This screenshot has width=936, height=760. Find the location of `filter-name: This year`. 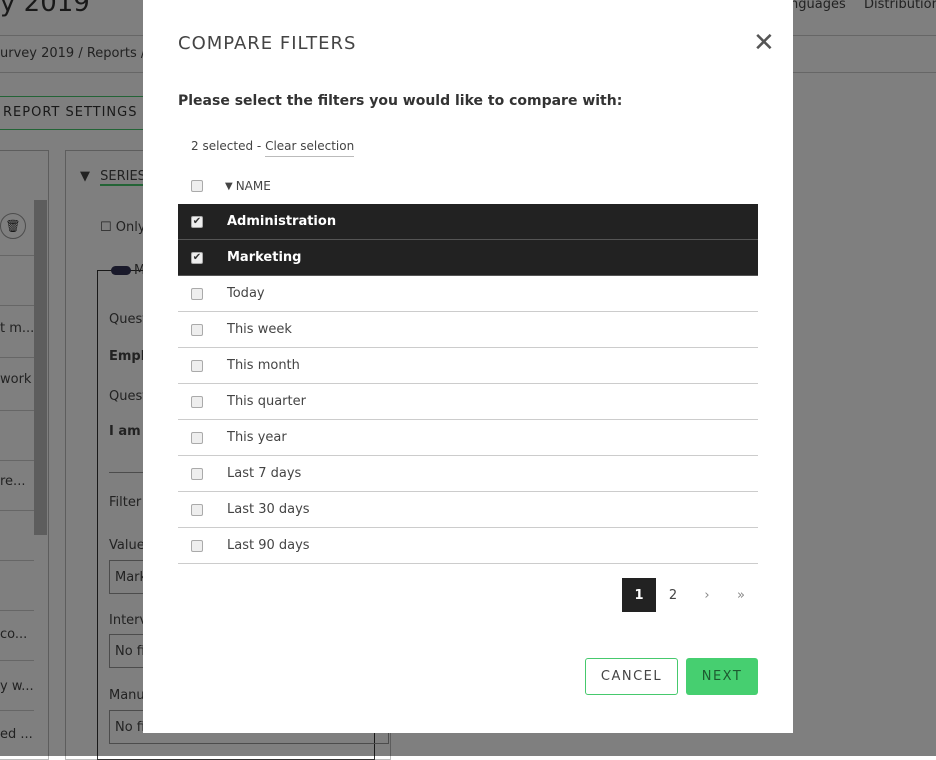

filter-name: This year is located at coordinates (257, 437).